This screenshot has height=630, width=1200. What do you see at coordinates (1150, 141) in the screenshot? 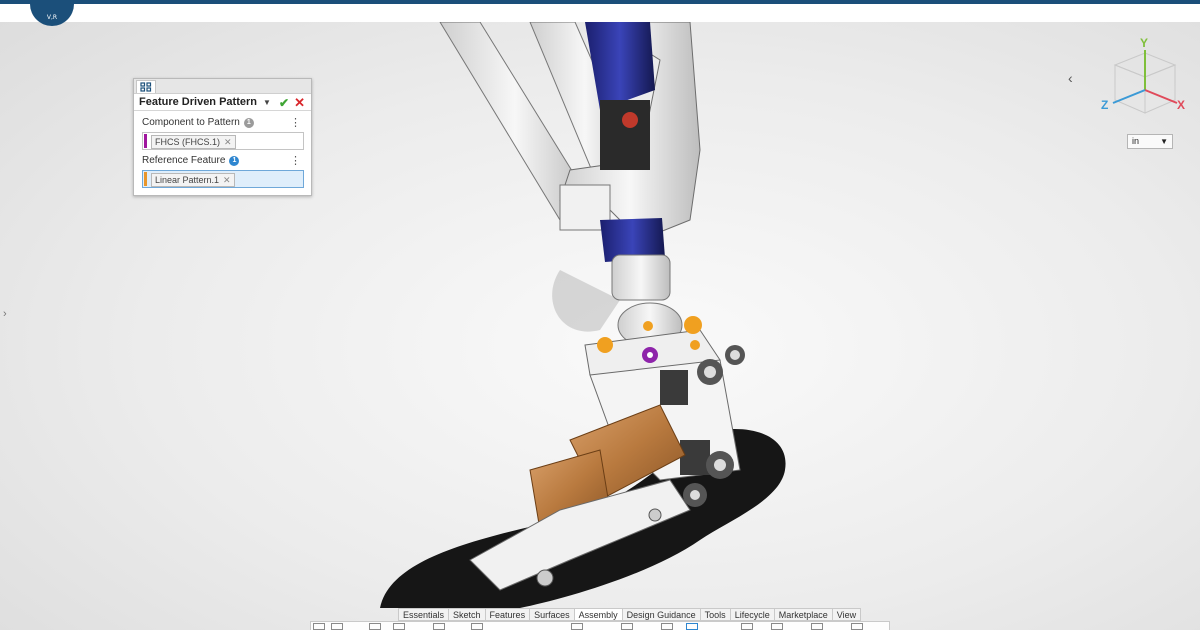
I see `units-select: in ▼` at bounding box center [1150, 141].